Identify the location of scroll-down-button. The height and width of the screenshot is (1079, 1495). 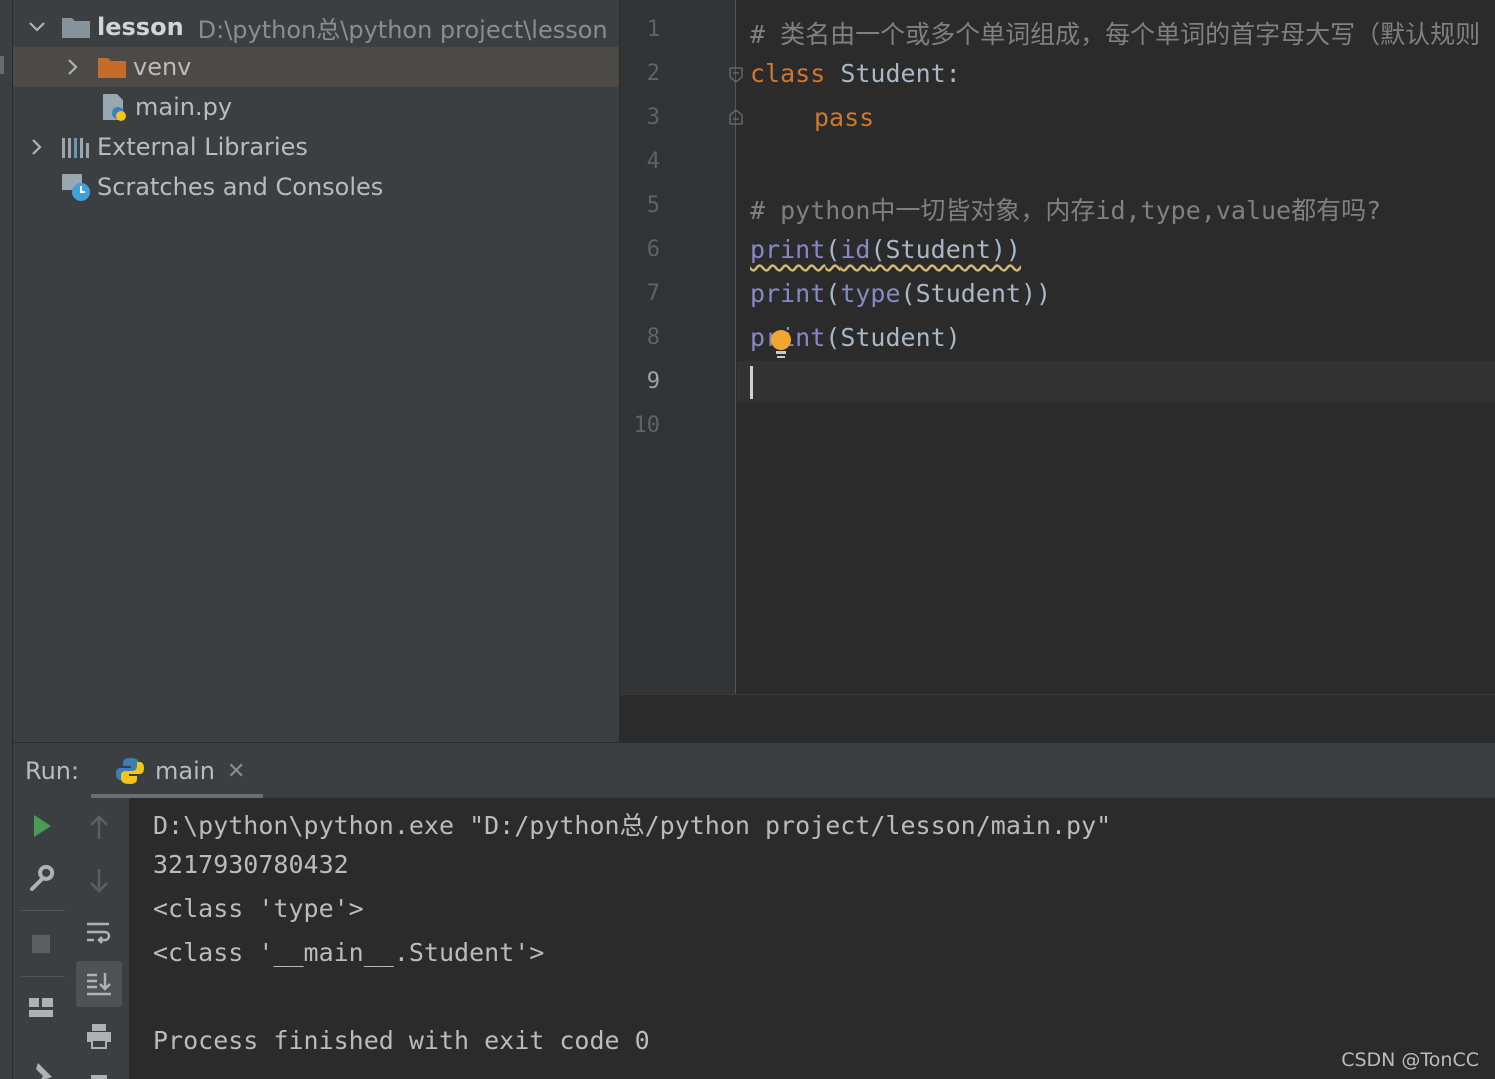
(99, 880).